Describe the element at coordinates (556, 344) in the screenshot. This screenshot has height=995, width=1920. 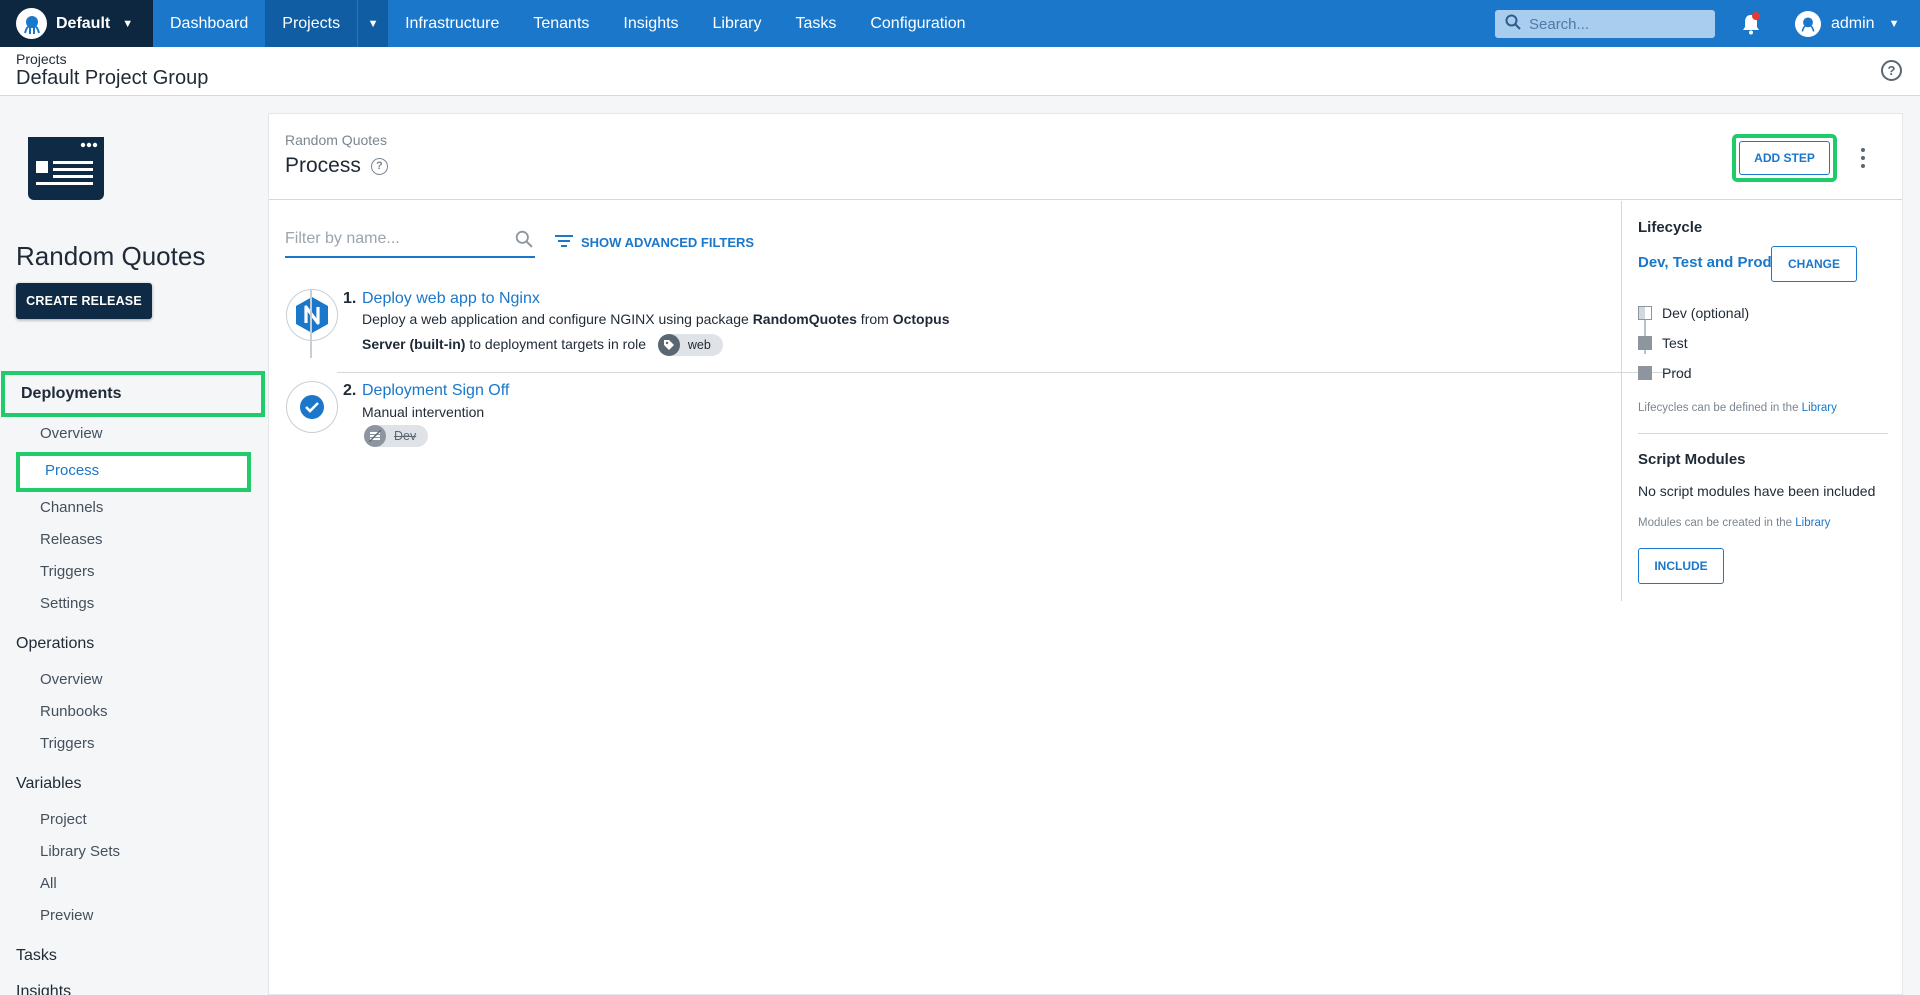
I see `step-desc-text: to deployment targets in role` at that location.